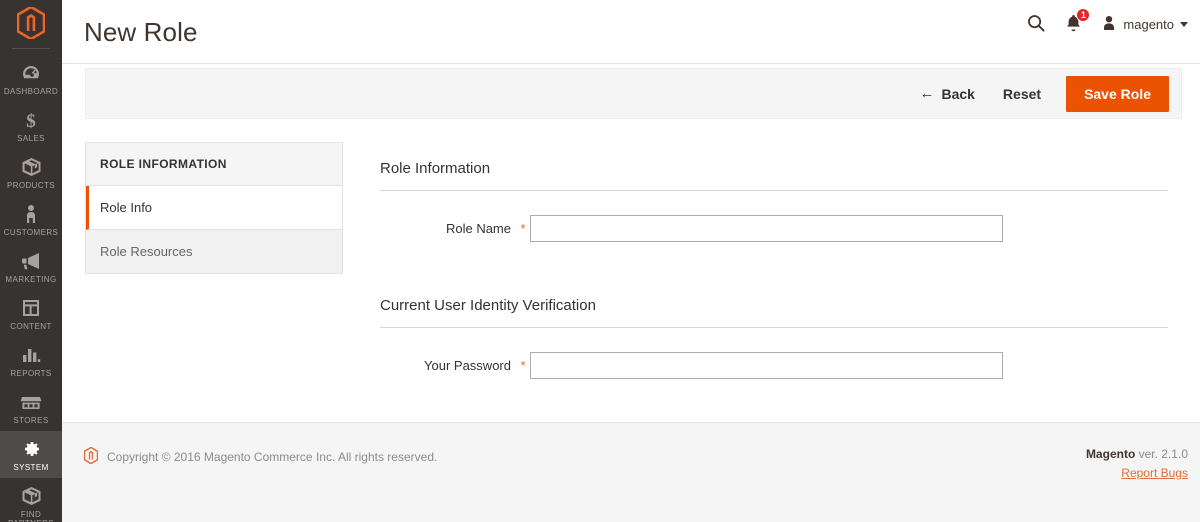  I want to click on footer-version-block: Magento ver. 2.1.0 Report Bugs, so click(1137, 464).